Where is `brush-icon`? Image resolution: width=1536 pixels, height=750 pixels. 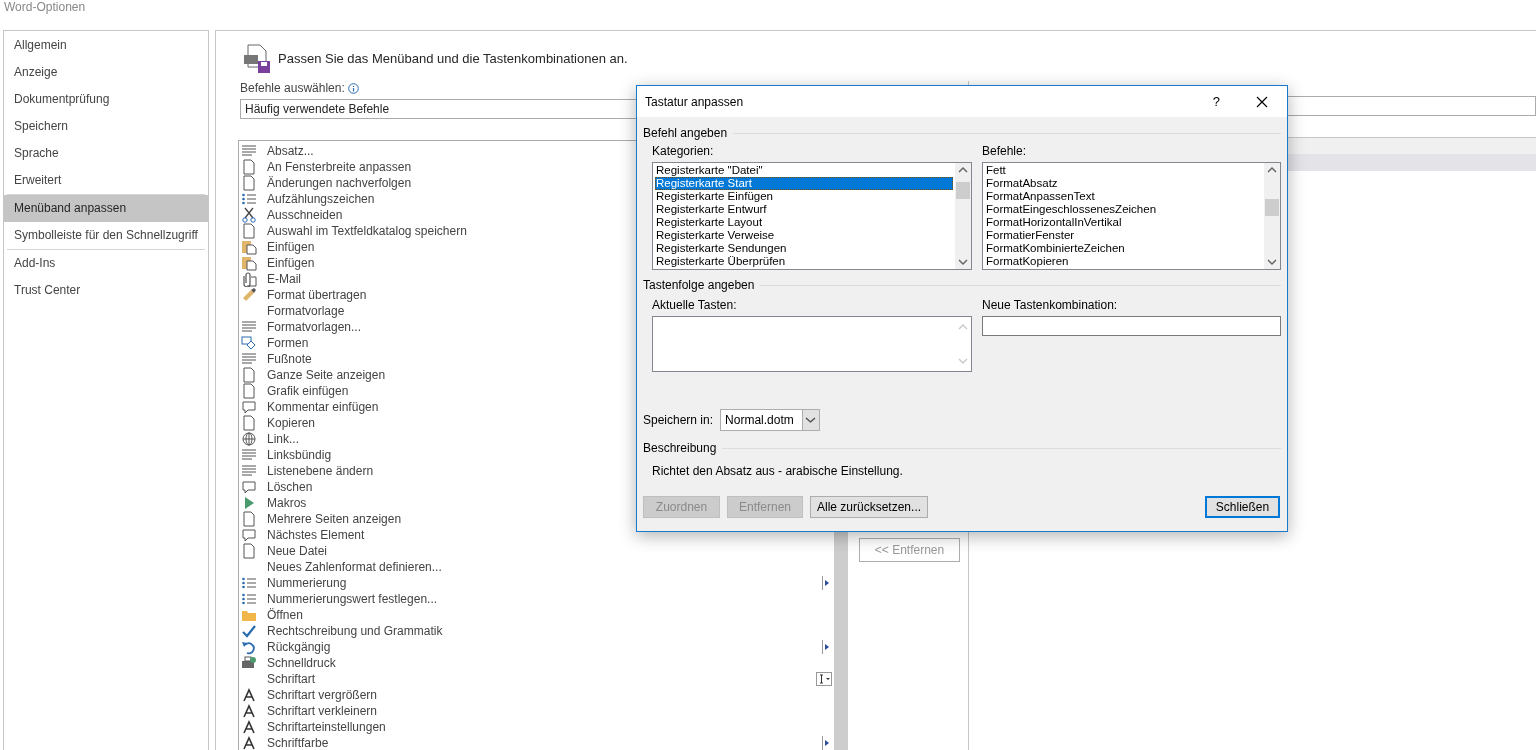 brush-icon is located at coordinates (249, 295).